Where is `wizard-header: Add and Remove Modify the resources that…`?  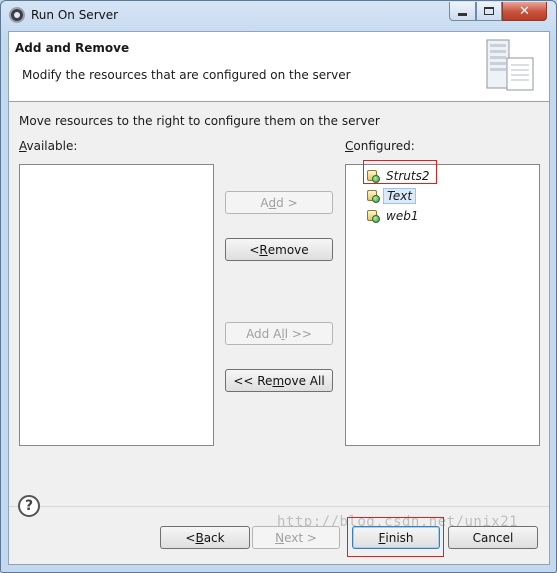
wizard-header: Add and Remove Modify the resources that… is located at coordinates (279, 67).